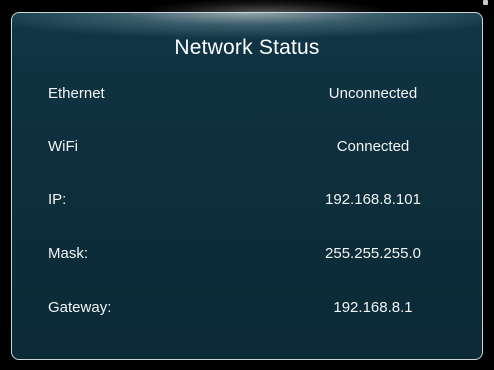 The width and height of the screenshot is (494, 370). I want to click on ethernet-row: Ethernet Unconnected, so click(247, 95).